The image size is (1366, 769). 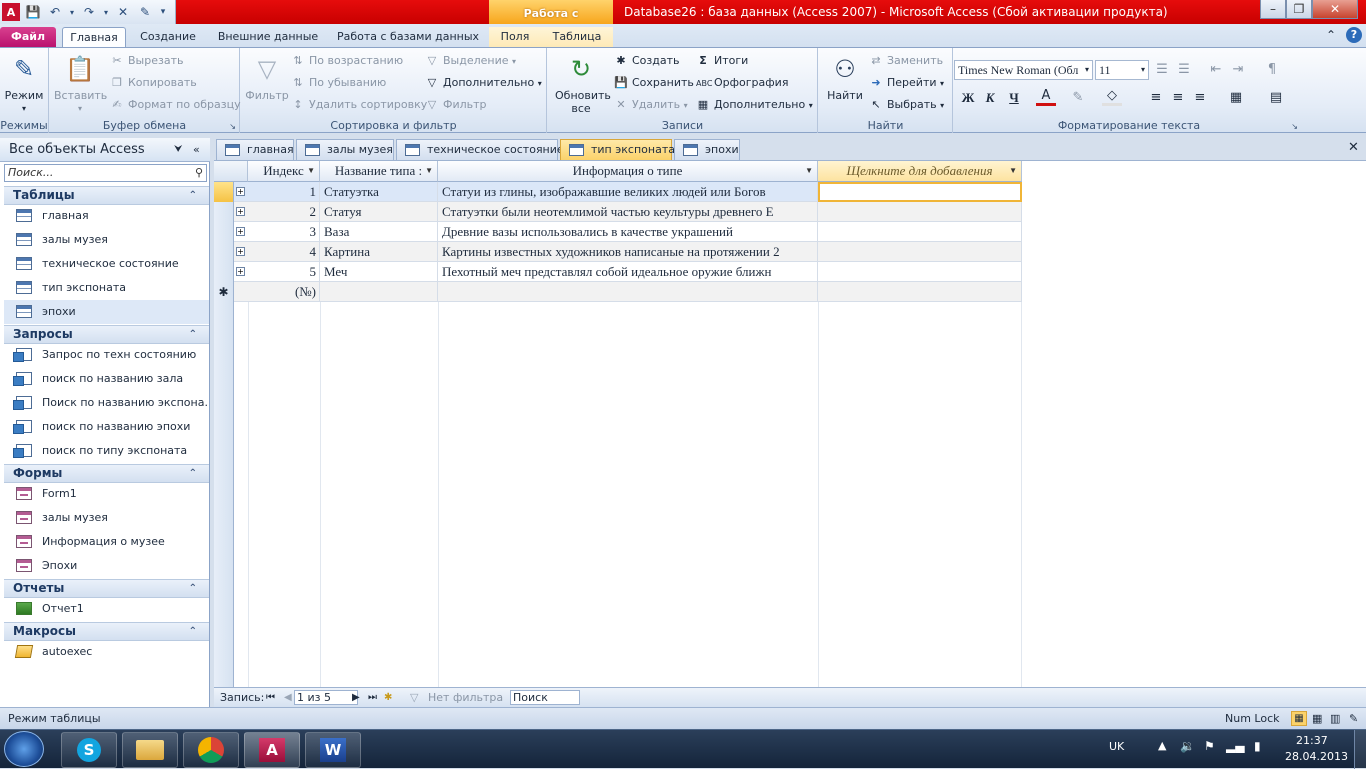 What do you see at coordinates (356, 698) in the screenshot?
I see `next-record-icon: ▶` at bounding box center [356, 698].